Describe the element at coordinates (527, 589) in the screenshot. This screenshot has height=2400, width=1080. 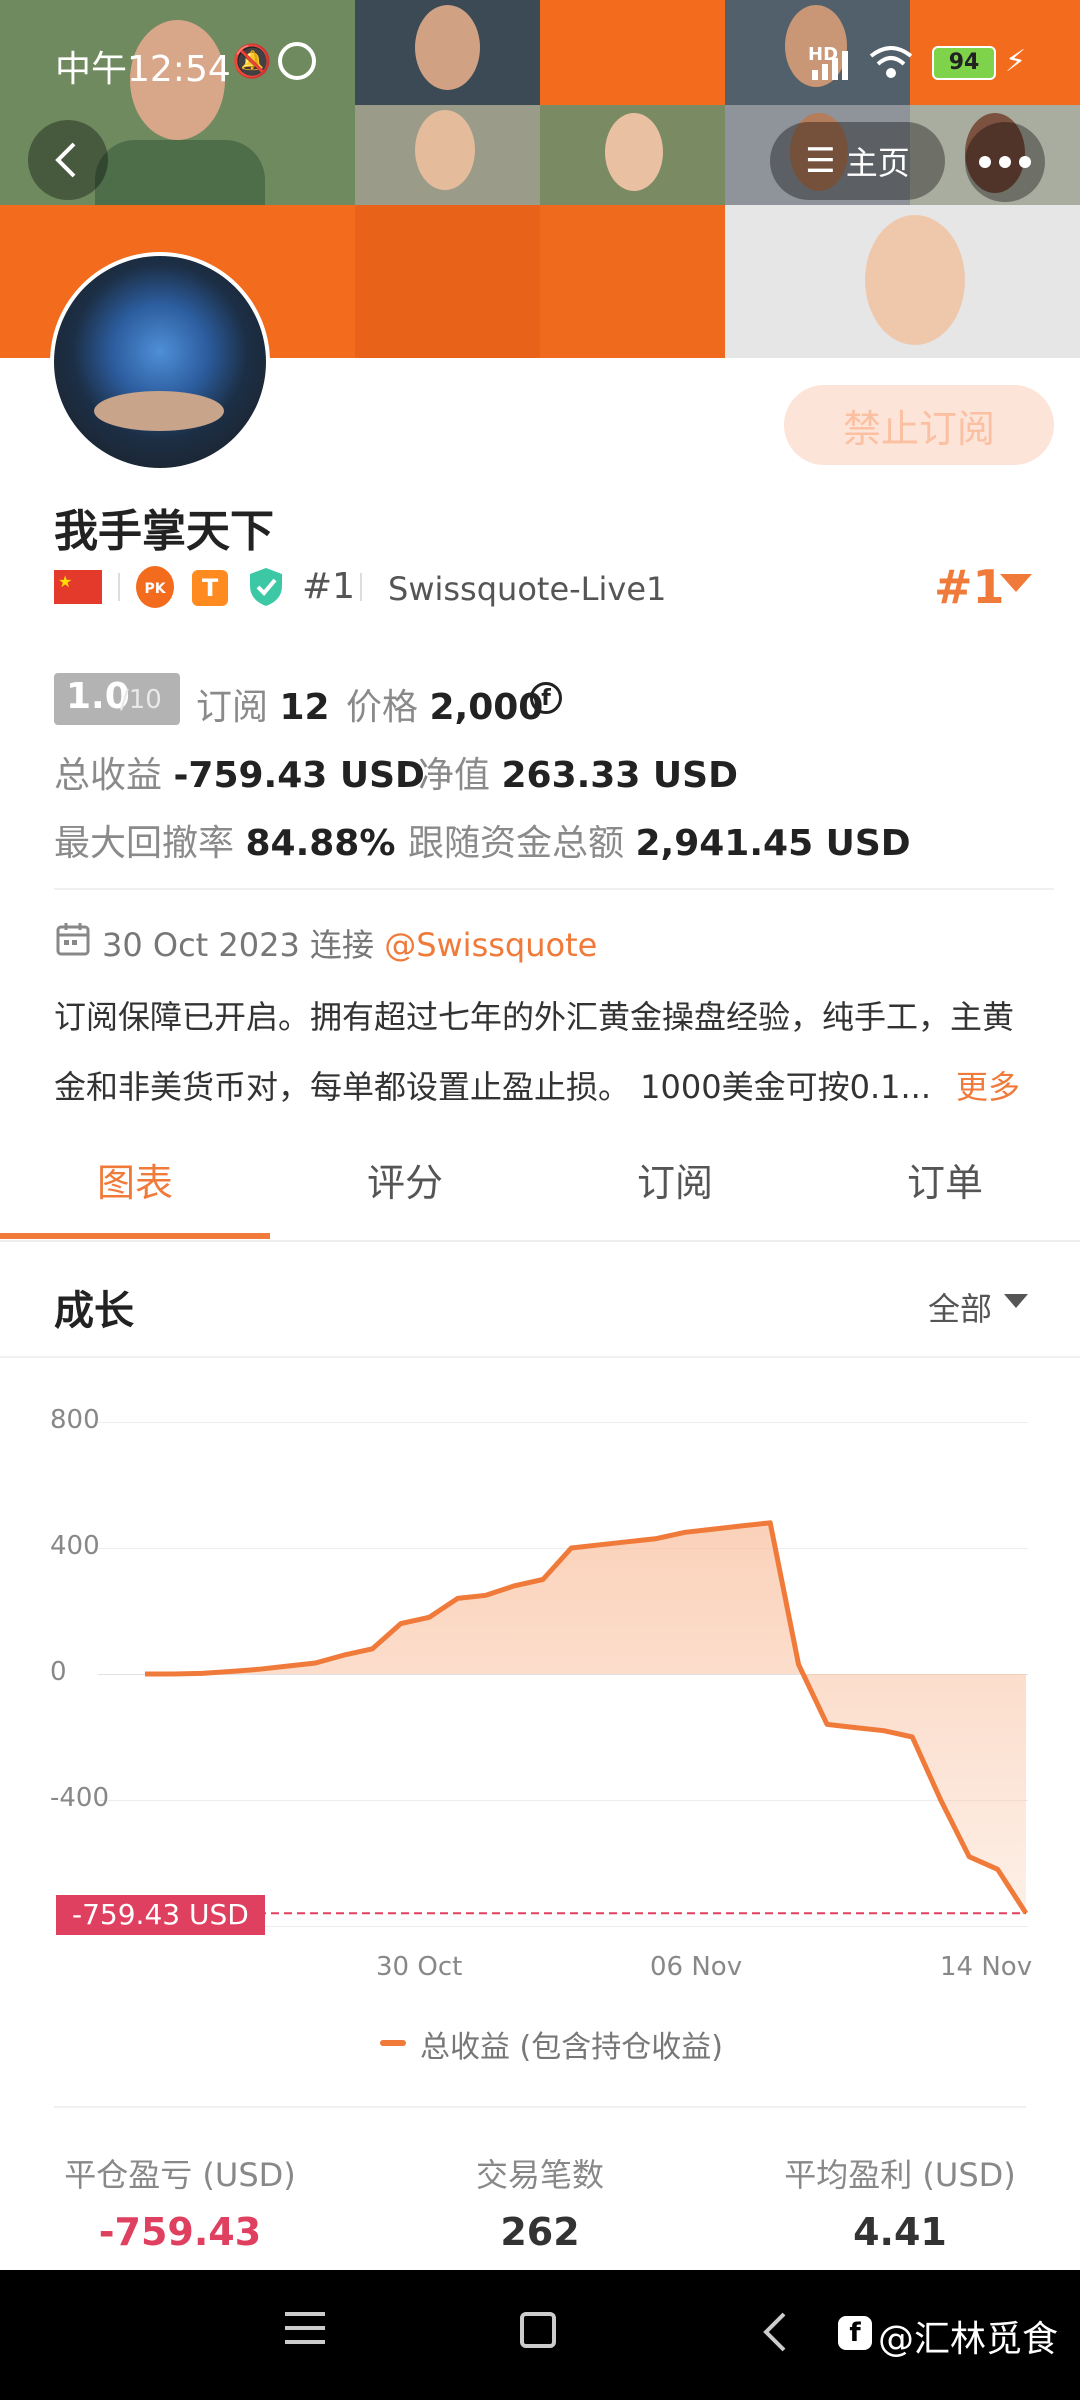
I see `broker-name: Swissquote-Live1` at that location.